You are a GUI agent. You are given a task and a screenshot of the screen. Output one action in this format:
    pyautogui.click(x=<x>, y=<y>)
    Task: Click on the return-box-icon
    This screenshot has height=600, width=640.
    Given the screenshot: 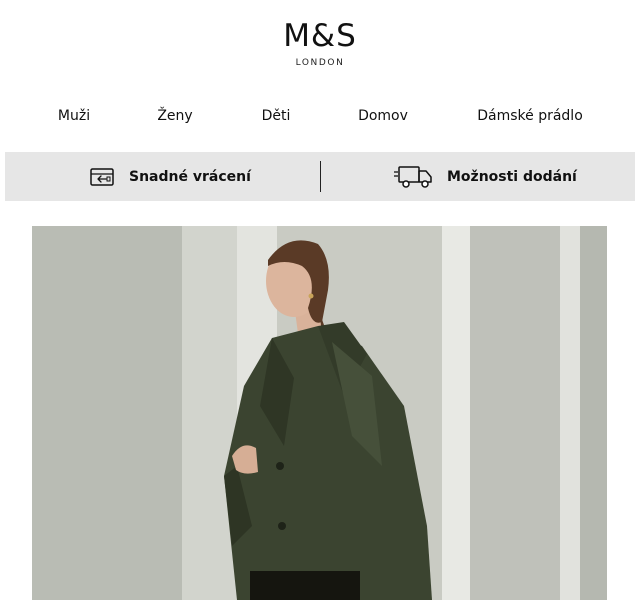 What is the action you would take?
    pyautogui.click(x=103, y=177)
    